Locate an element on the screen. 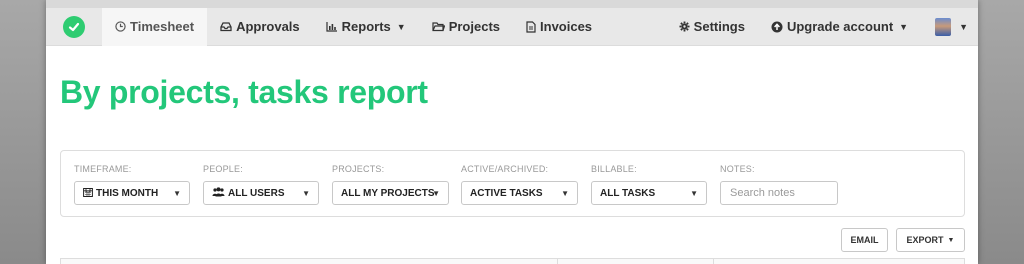 This screenshot has width=1024, height=264. filter-people-label: PEOPLE: is located at coordinates (223, 169).